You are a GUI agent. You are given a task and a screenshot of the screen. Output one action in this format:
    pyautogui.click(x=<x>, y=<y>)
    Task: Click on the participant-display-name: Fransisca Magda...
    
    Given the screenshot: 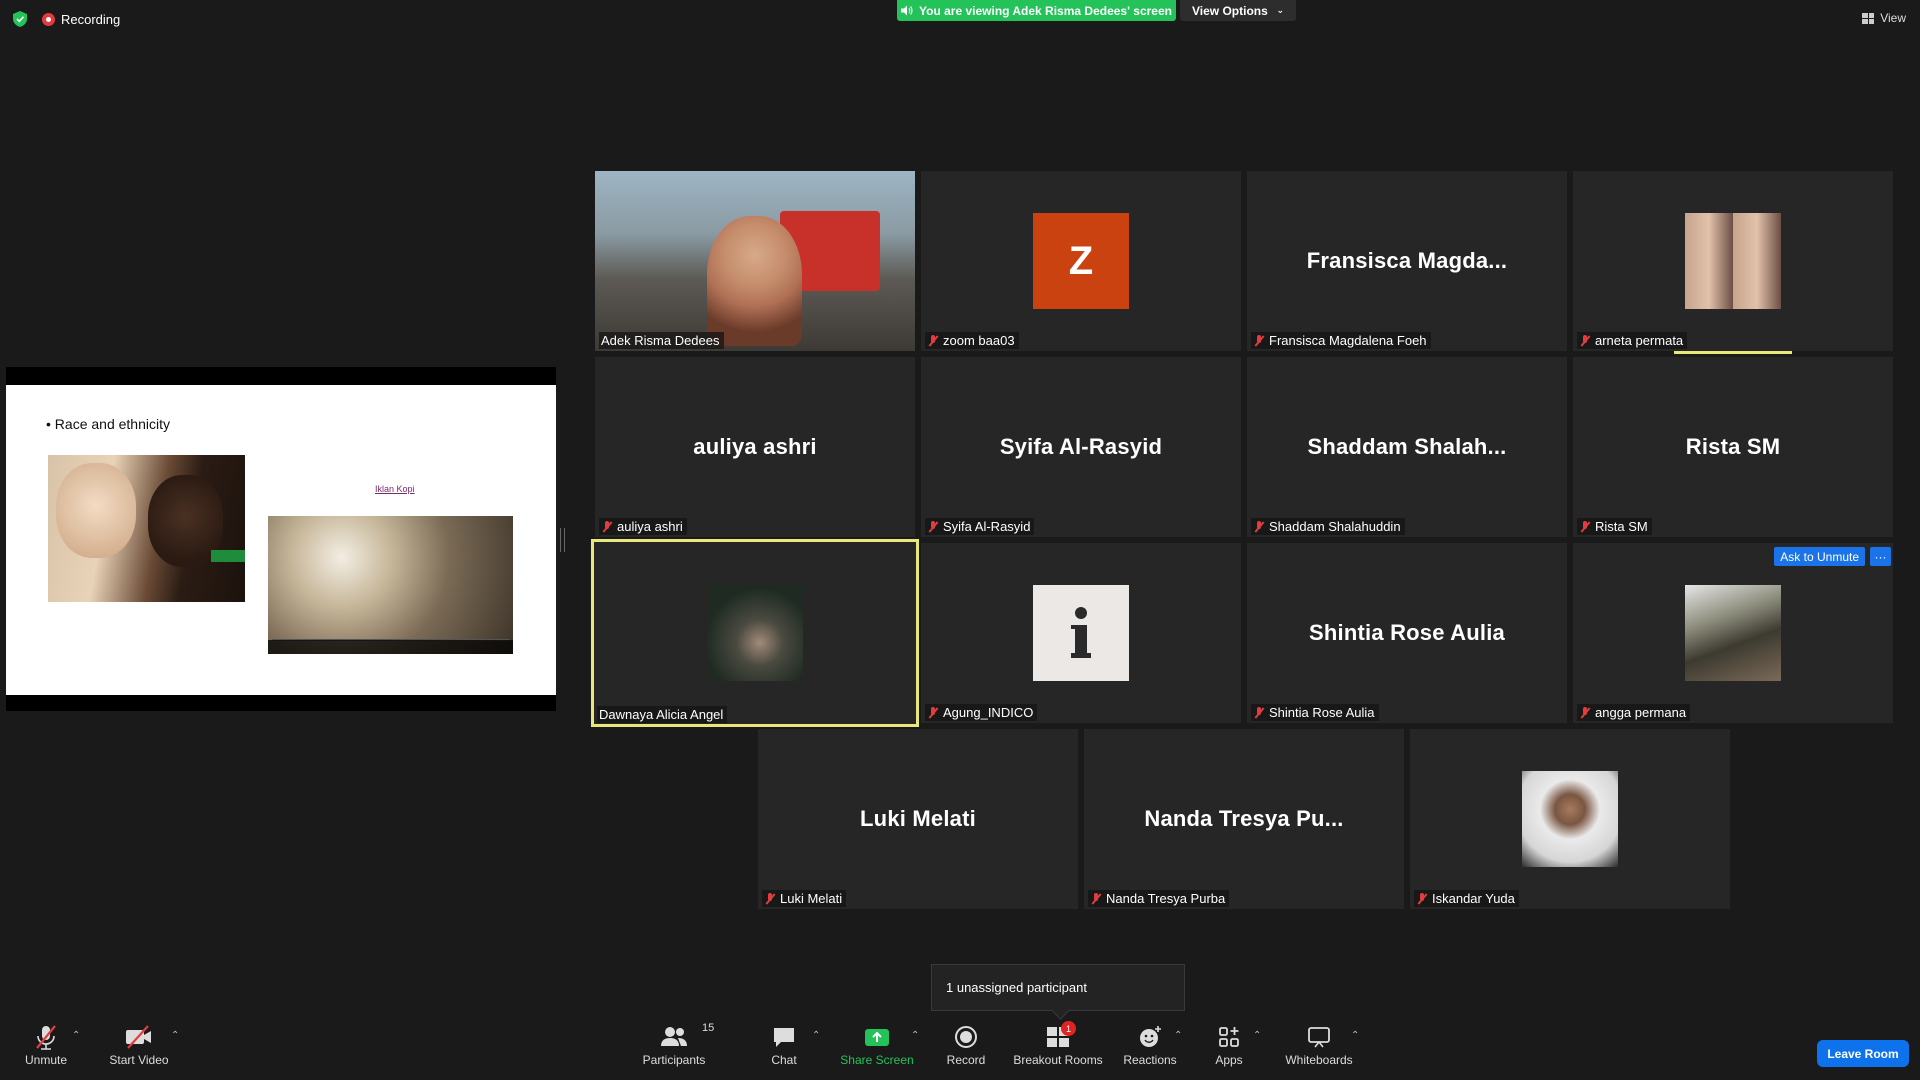 What is the action you would take?
    pyautogui.click(x=1407, y=260)
    